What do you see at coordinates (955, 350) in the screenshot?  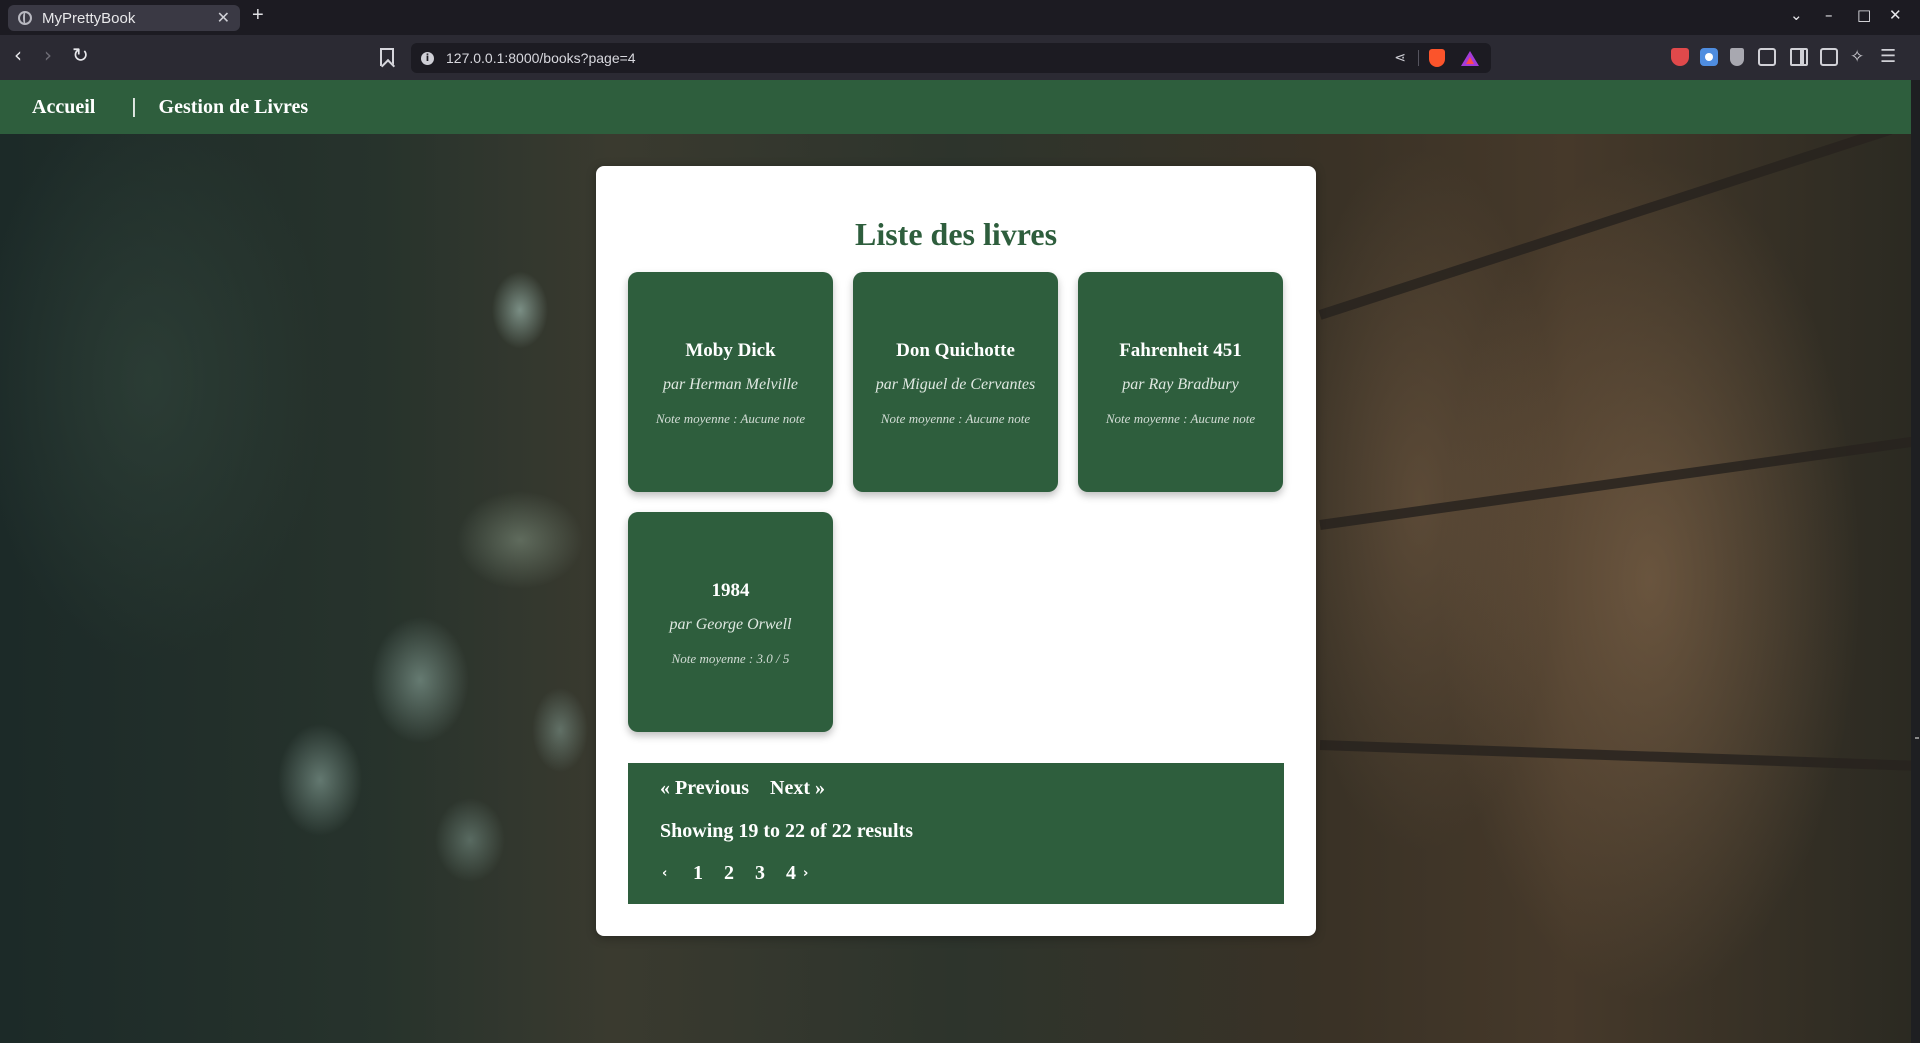 I see `book-title: Don Quichotte` at bounding box center [955, 350].